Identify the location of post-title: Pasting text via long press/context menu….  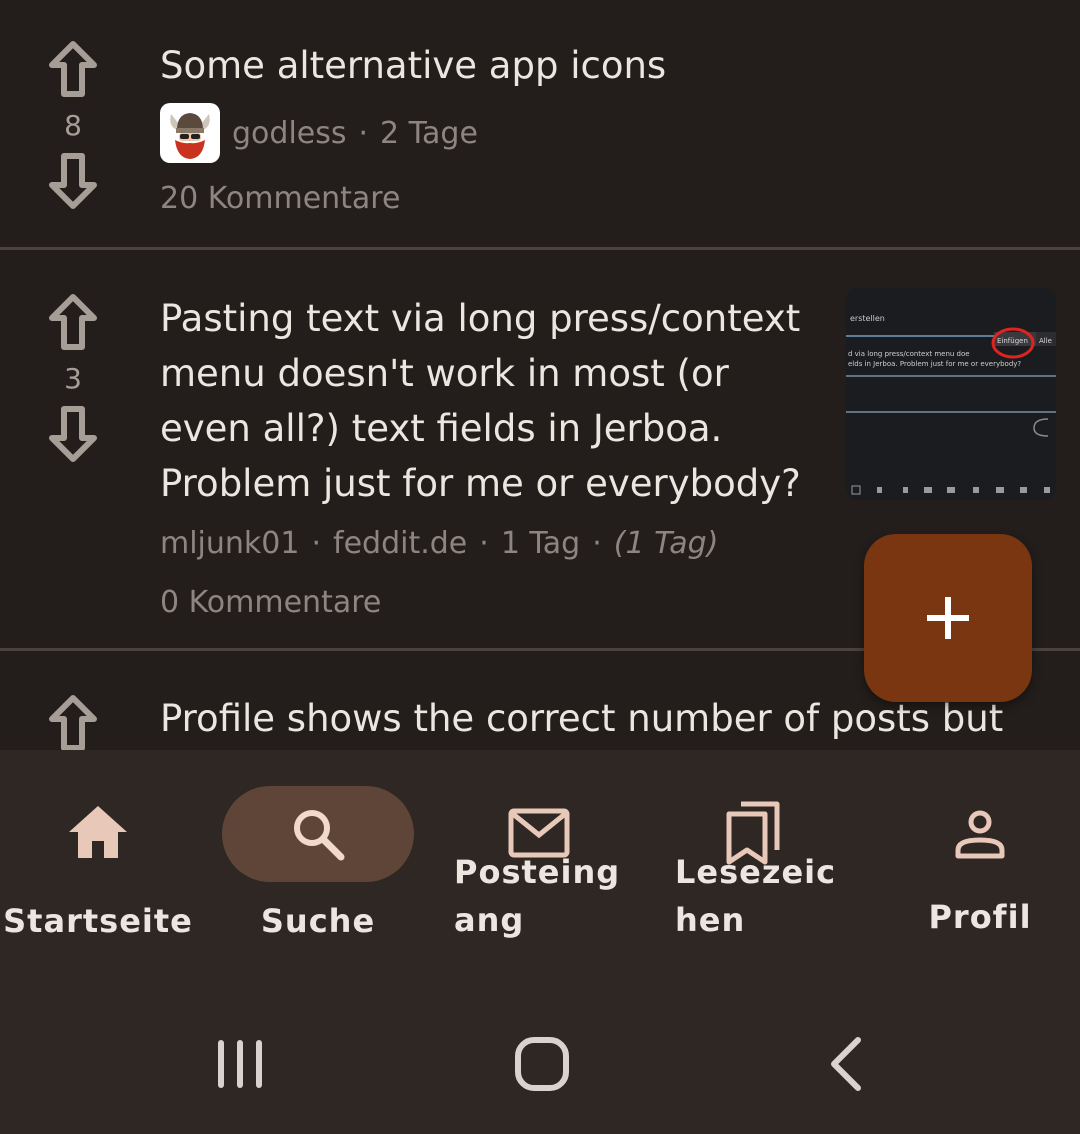
(492, 401).